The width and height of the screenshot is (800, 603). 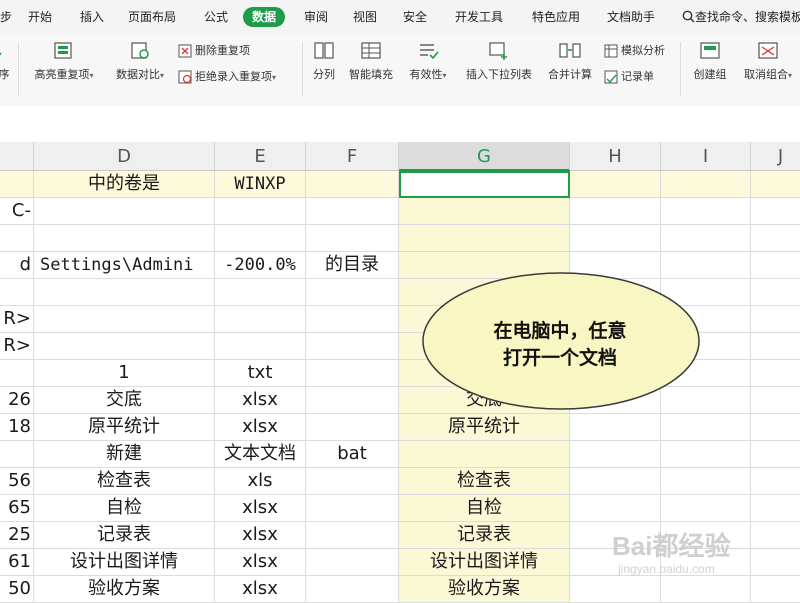 What do you see at coordinates (17, 265) in the screenshot?
I see `cell-c: d` at bounding box center [17, 265].